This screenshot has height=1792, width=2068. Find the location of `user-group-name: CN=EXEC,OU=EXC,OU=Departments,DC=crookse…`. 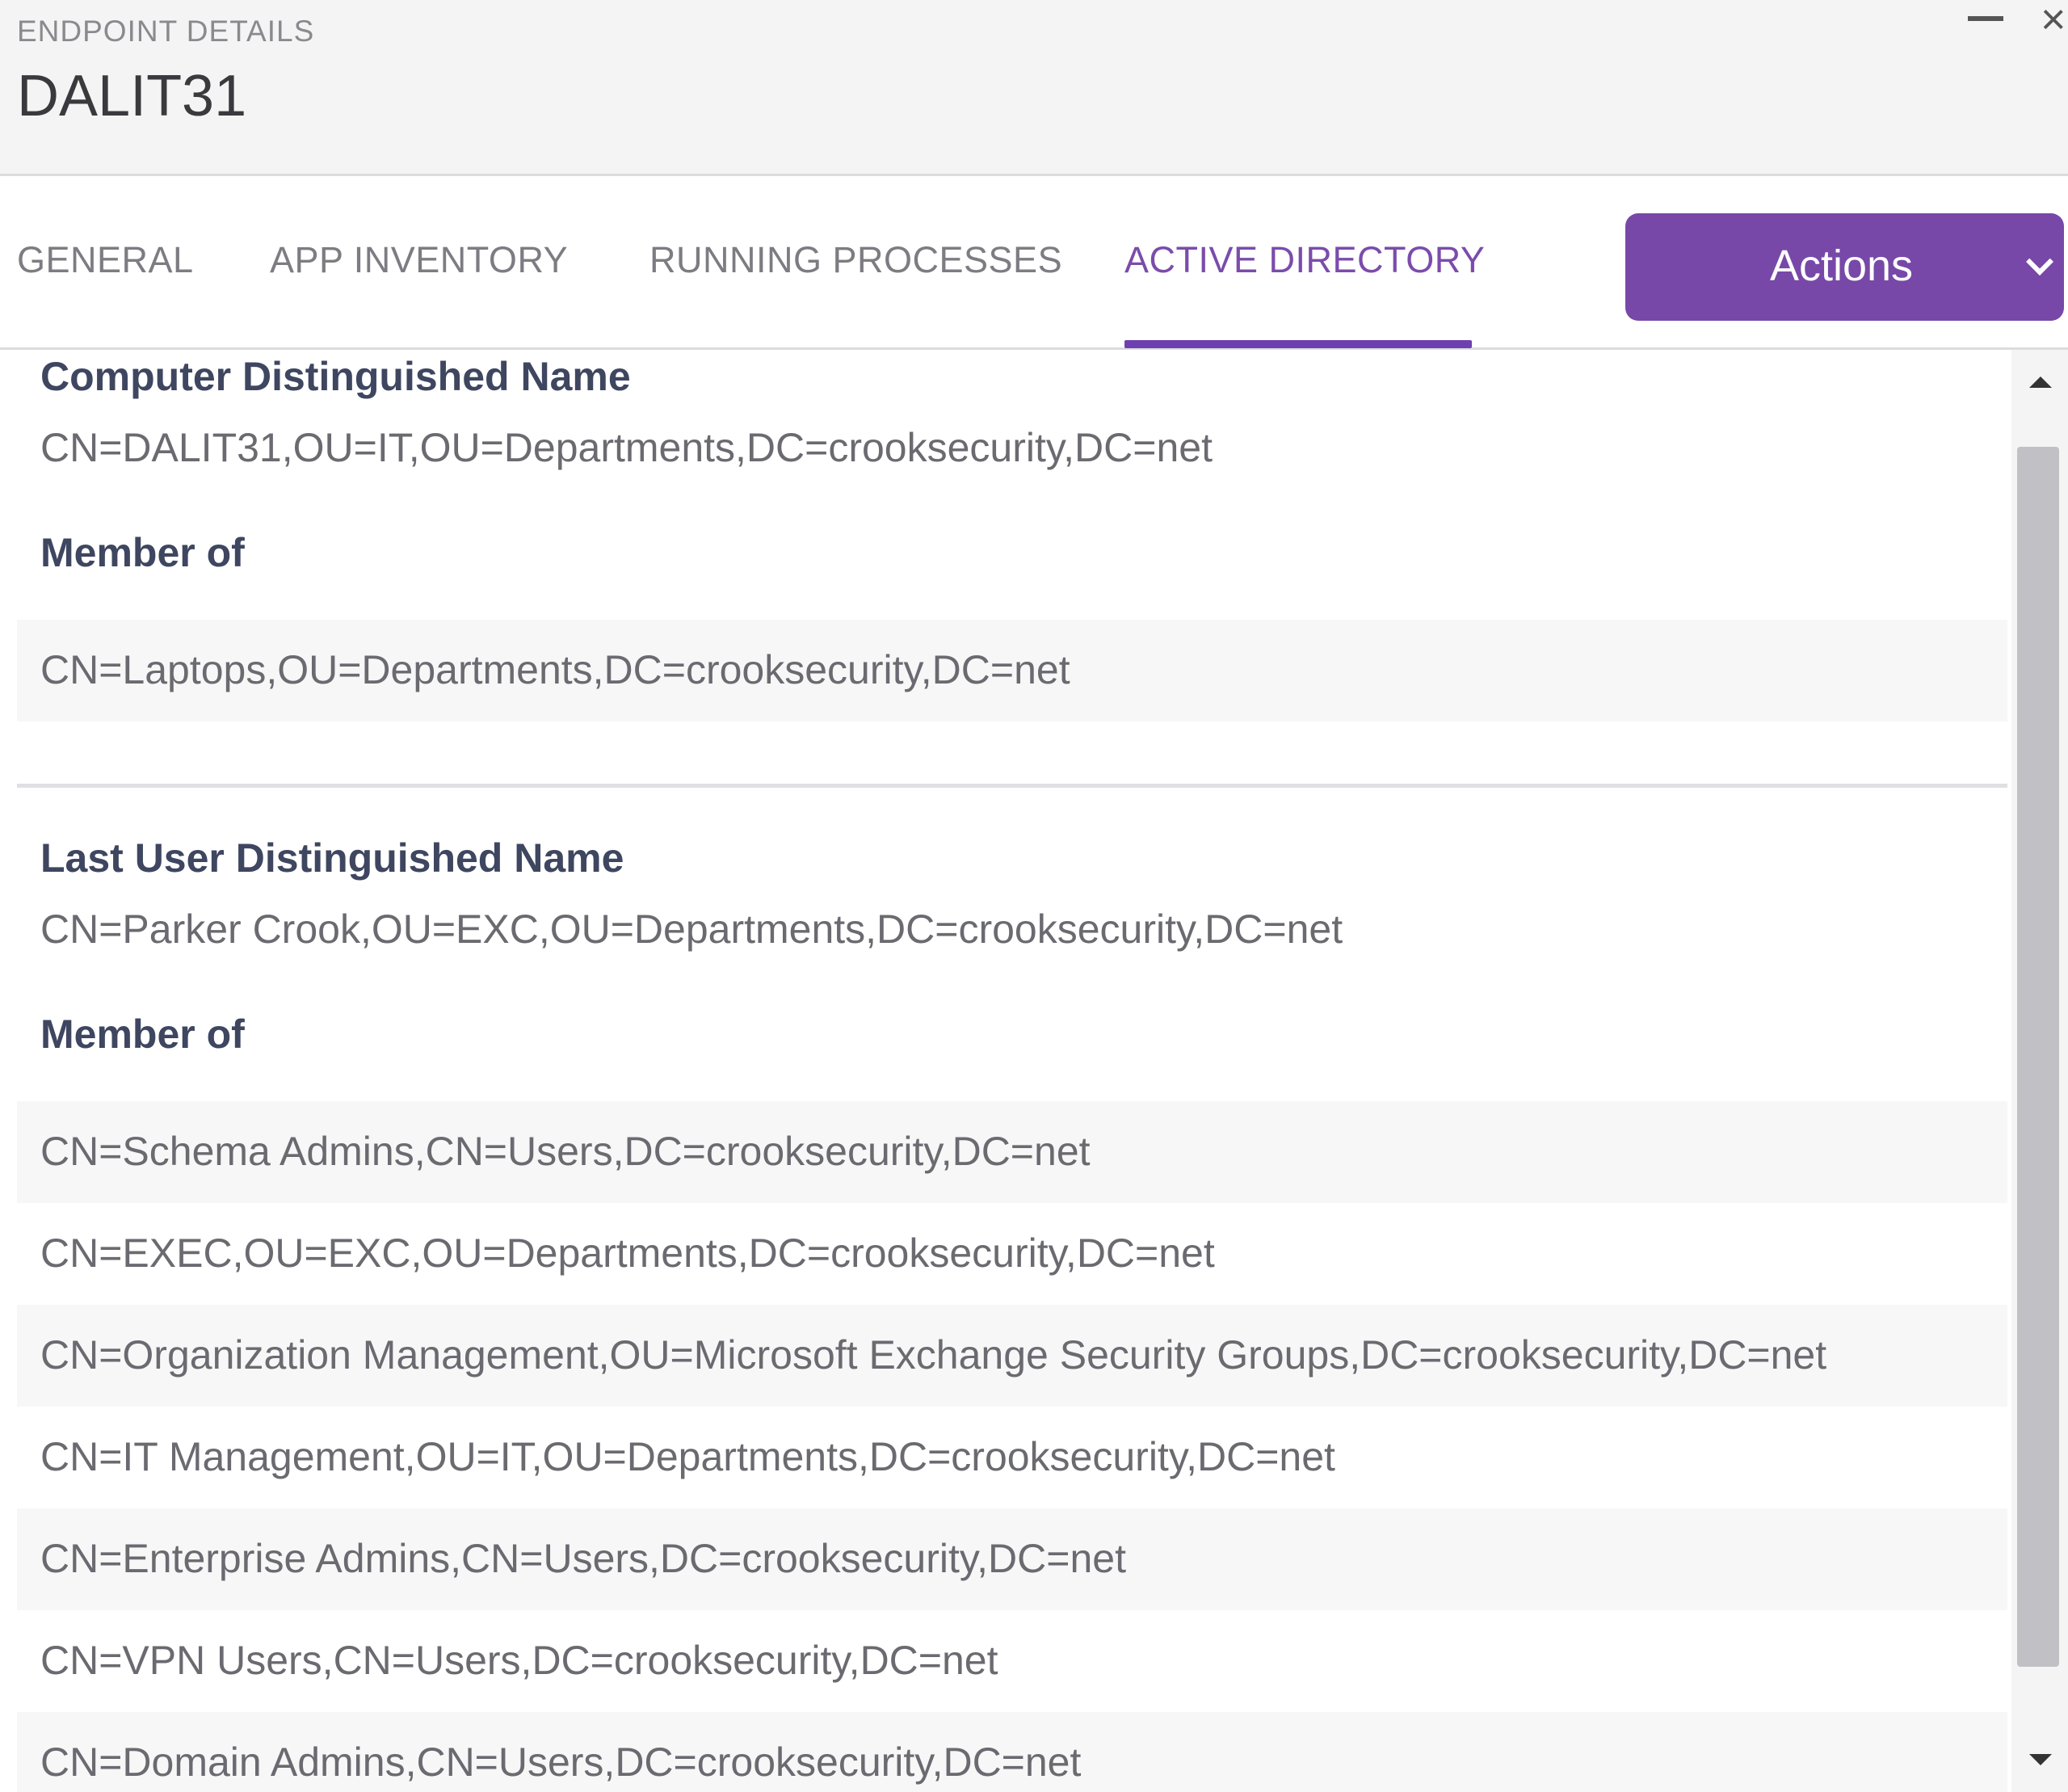

user-group-name: CN=EXEC,OU=EXC,OU=Departments,DC=crookse… is located at coordinates (628, 1253).